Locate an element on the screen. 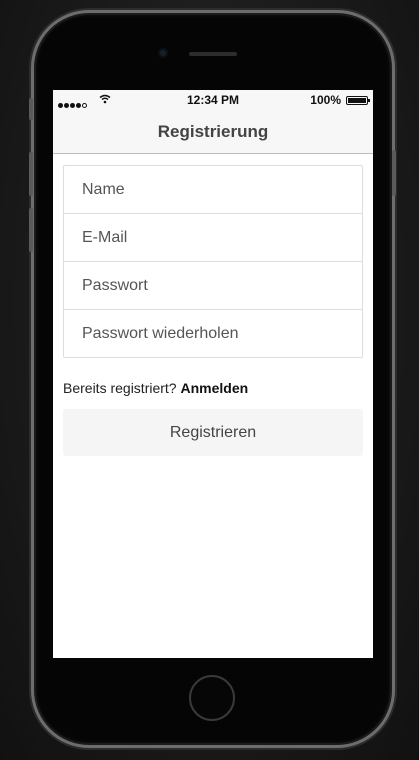  login-prompt-text: Bereits registriert? is located at coordinates (120, 388).